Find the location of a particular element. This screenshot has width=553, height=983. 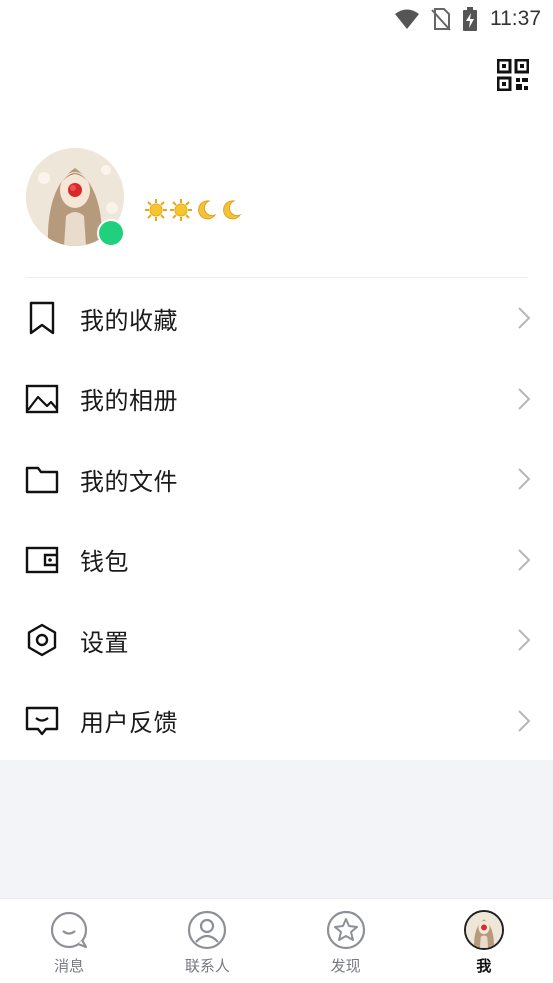

menu-item-label: 用户反馈 is located at coordinates (129, 723).